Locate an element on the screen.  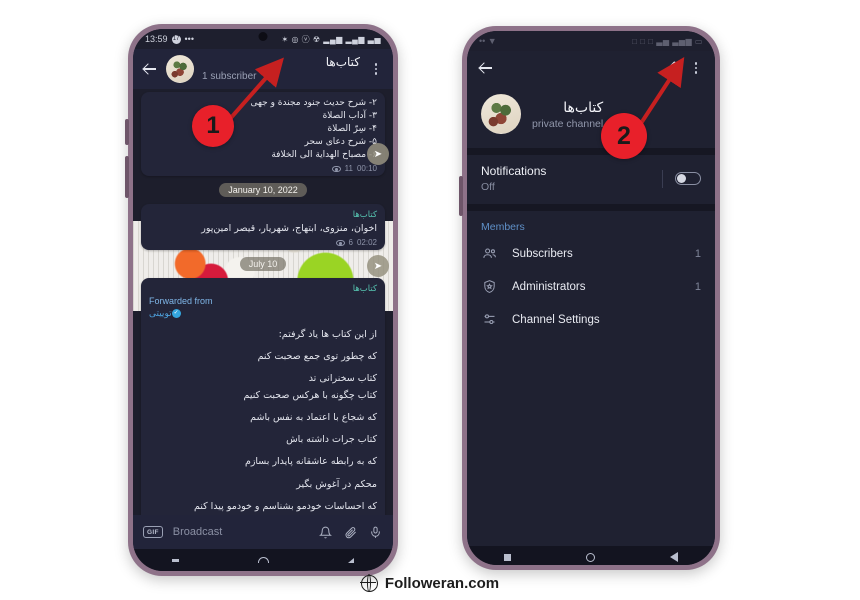
message-composer: GIF Broadcast is located at coordinates (263, 532).